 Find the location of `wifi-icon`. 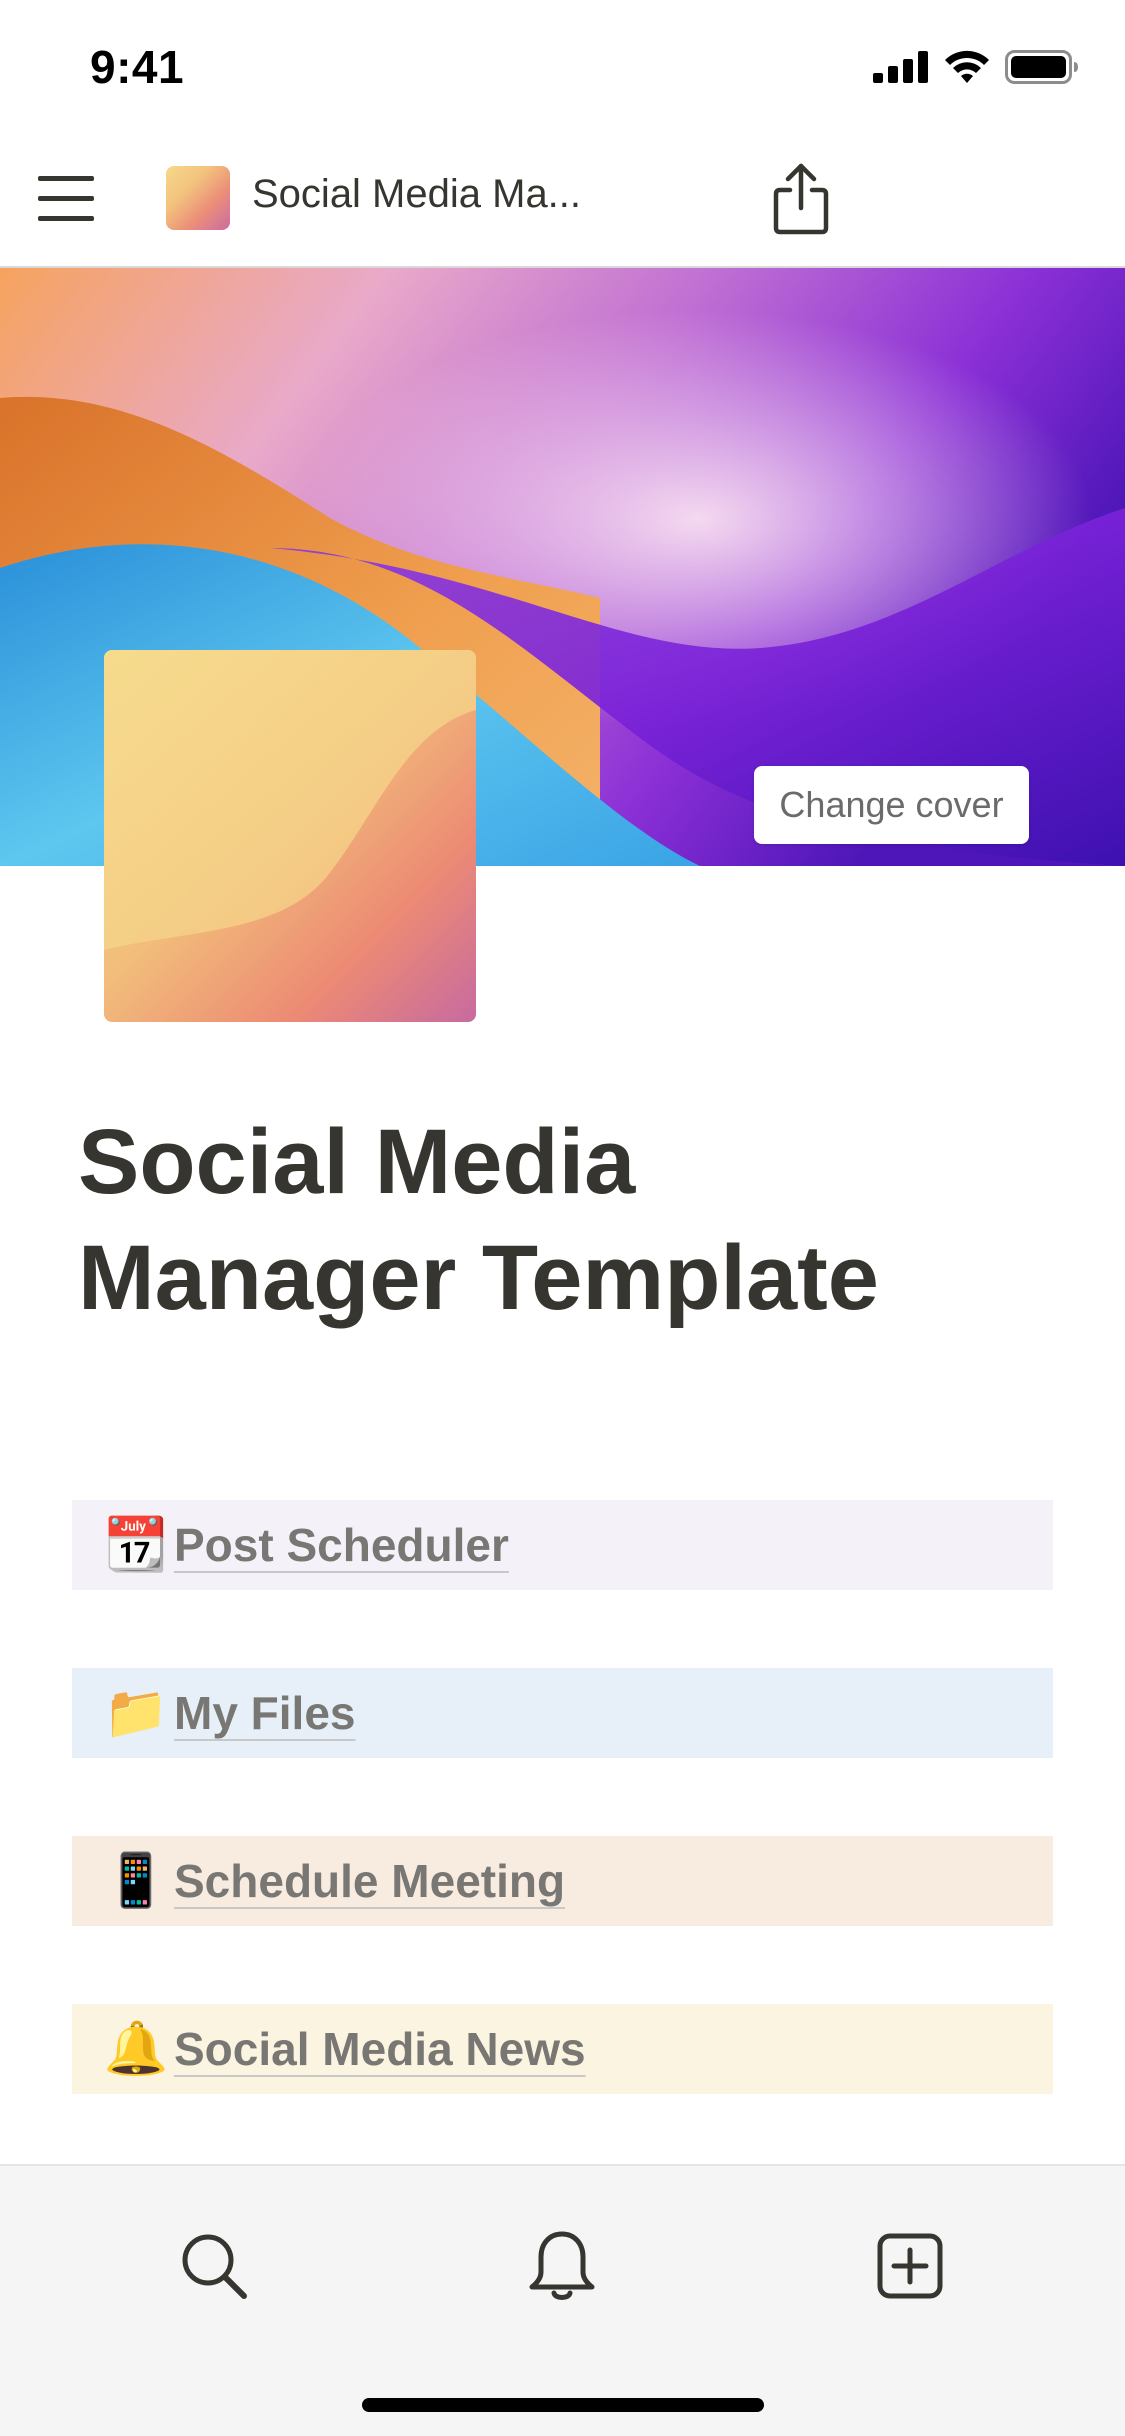

wifi-icon is located at coordinates (967, 66).